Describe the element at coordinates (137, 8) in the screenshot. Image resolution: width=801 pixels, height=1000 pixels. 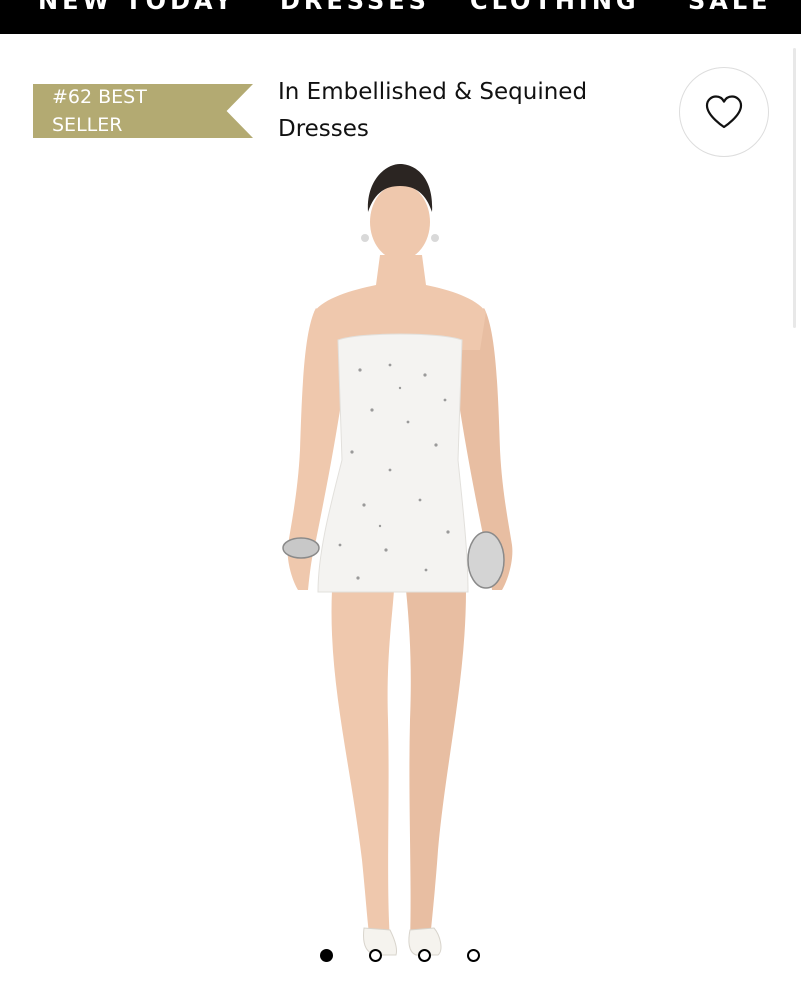
I see `nav-new-today: NEW TODAY` at that location.